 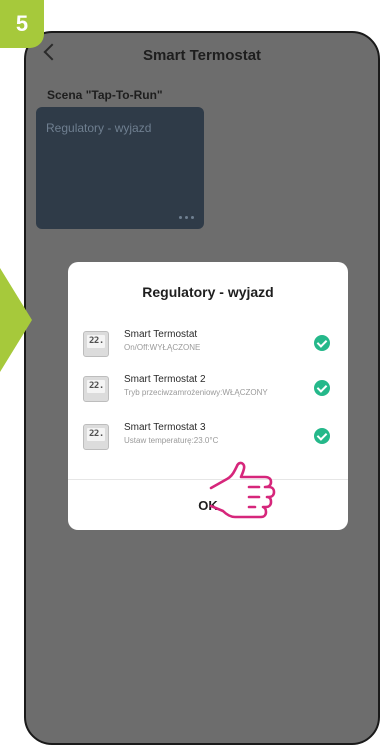 What do you see at coordinates (16, 320) in the screenshot?
I see `pointer-arrow-icon` at bounding box center [16, 320].